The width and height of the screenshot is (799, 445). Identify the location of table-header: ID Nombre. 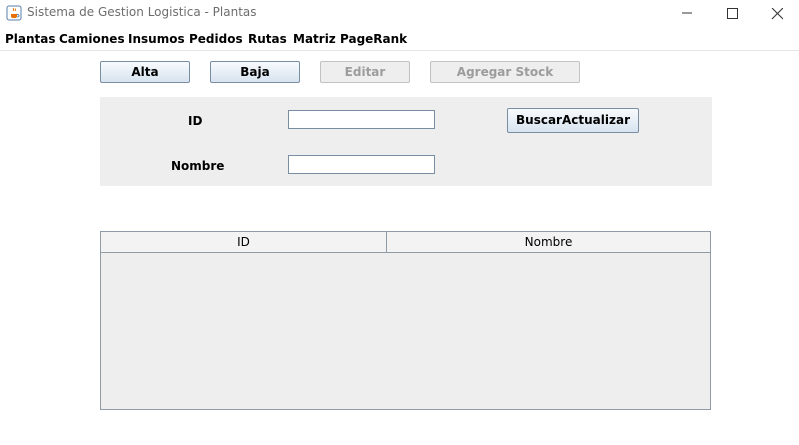
(405, 242).